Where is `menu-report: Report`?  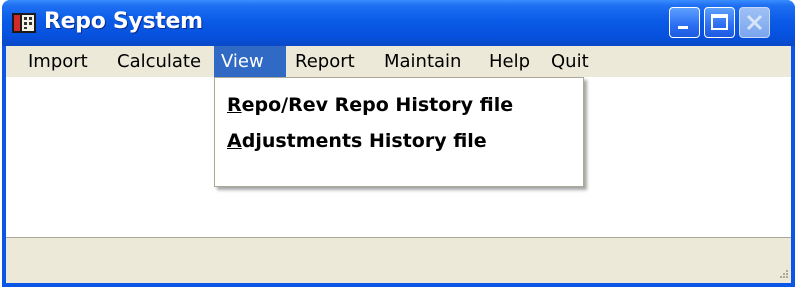 menu-report: Report is located at coordinates (325, 61).